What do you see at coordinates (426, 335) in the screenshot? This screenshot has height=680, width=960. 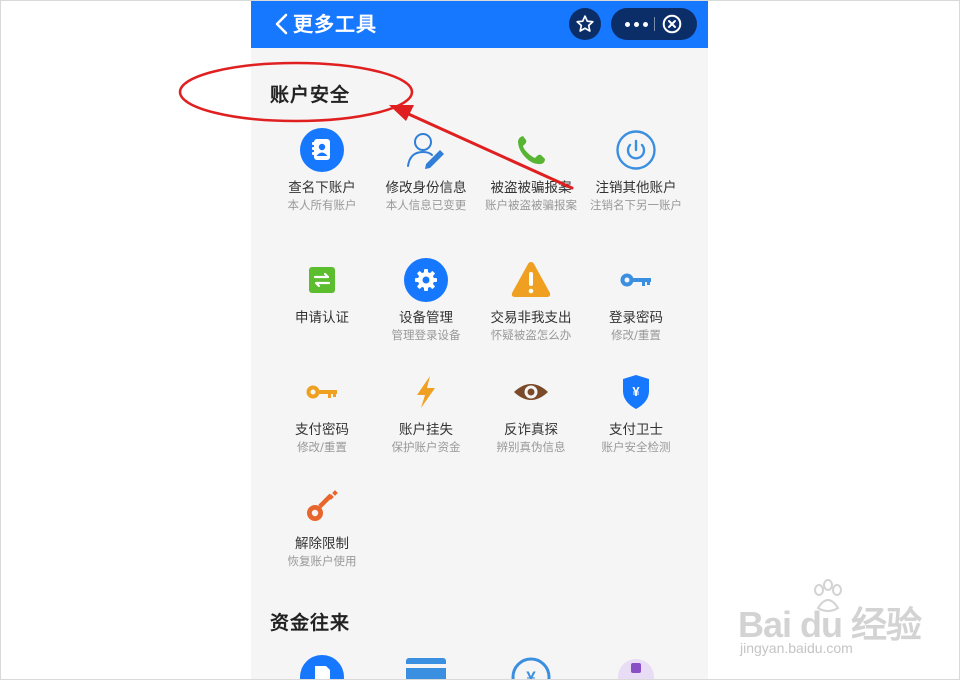 I see `tool-sublabel: 管理登录设备` at bounding box center [426, 335].